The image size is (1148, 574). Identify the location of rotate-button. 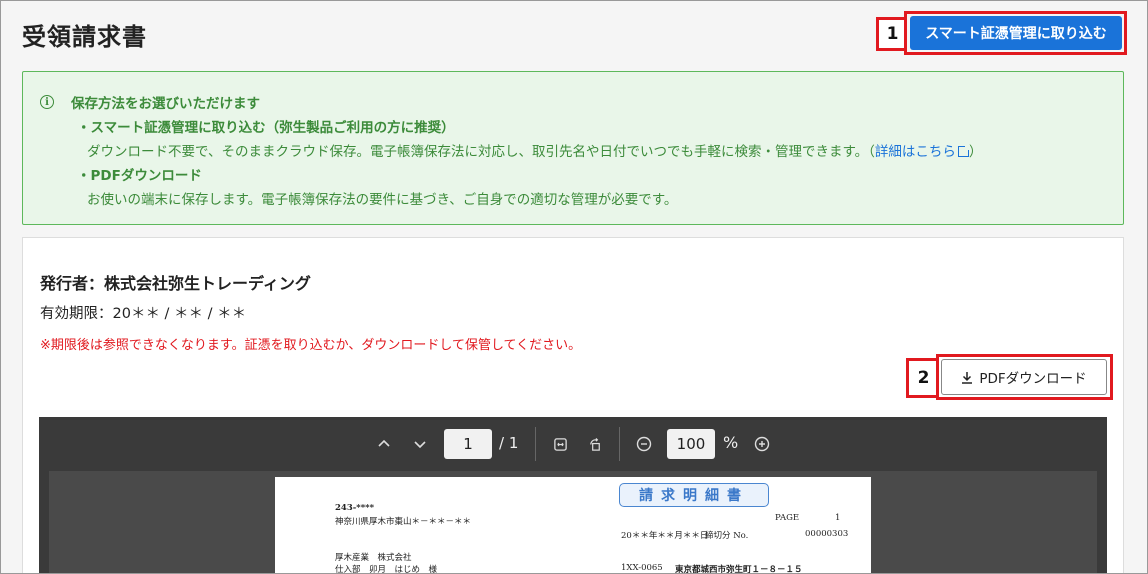
(595, 444).